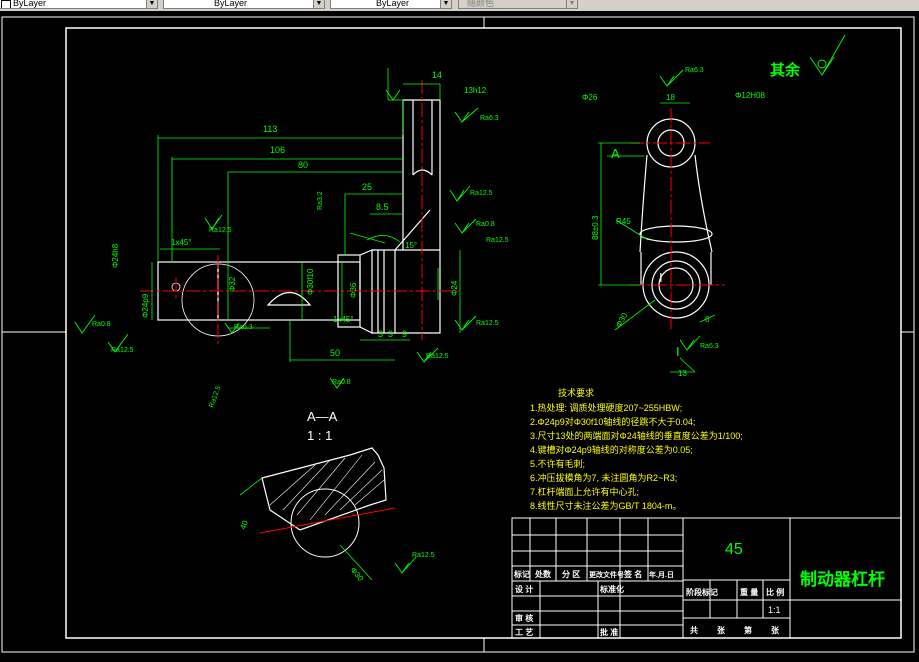 The width and height of the screenshot is (919, 662). What do you see at coordinates (481, 193) in the screenshot?
I see `ra-12-5-c: Ra12.5` at bounding box center [481, 193].